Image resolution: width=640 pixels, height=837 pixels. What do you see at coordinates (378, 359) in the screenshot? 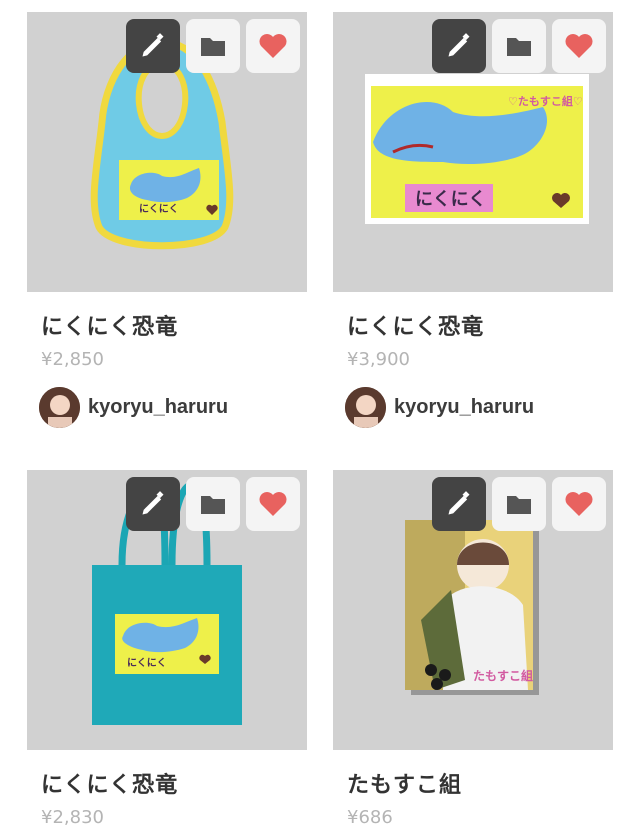
I see `product-price: ¥3,900` at bounding box center [378, 359].